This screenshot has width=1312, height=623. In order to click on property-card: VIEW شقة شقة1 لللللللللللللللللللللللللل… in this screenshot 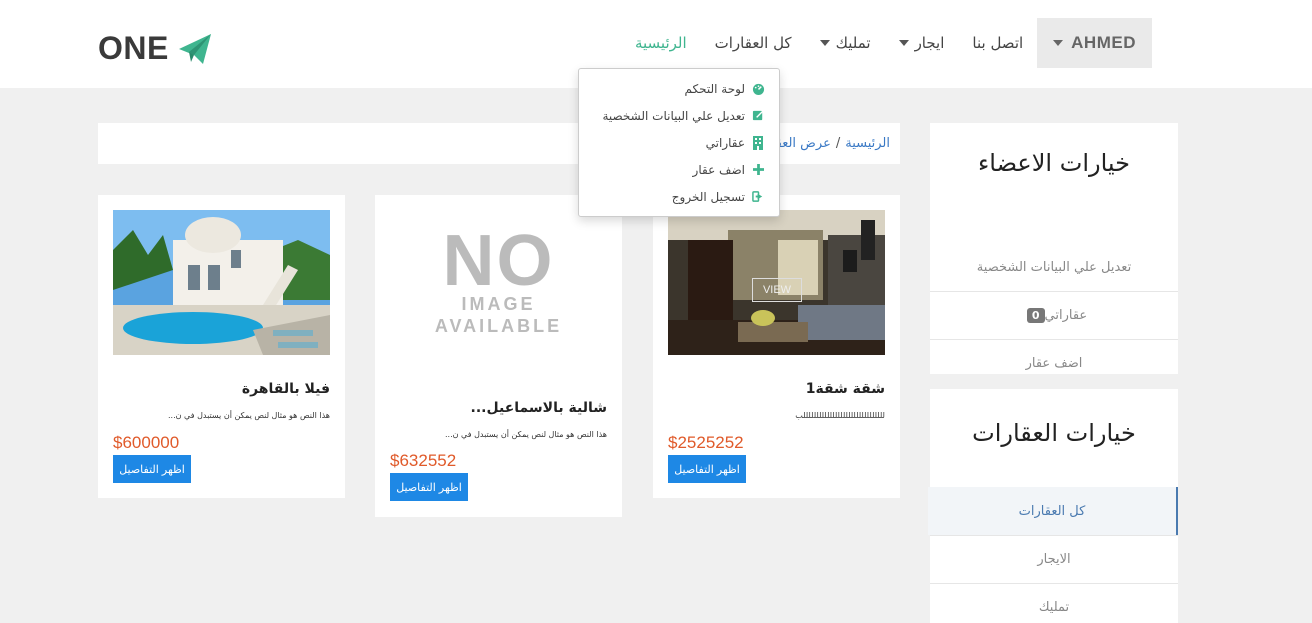, I will do `click(776, 346)`.